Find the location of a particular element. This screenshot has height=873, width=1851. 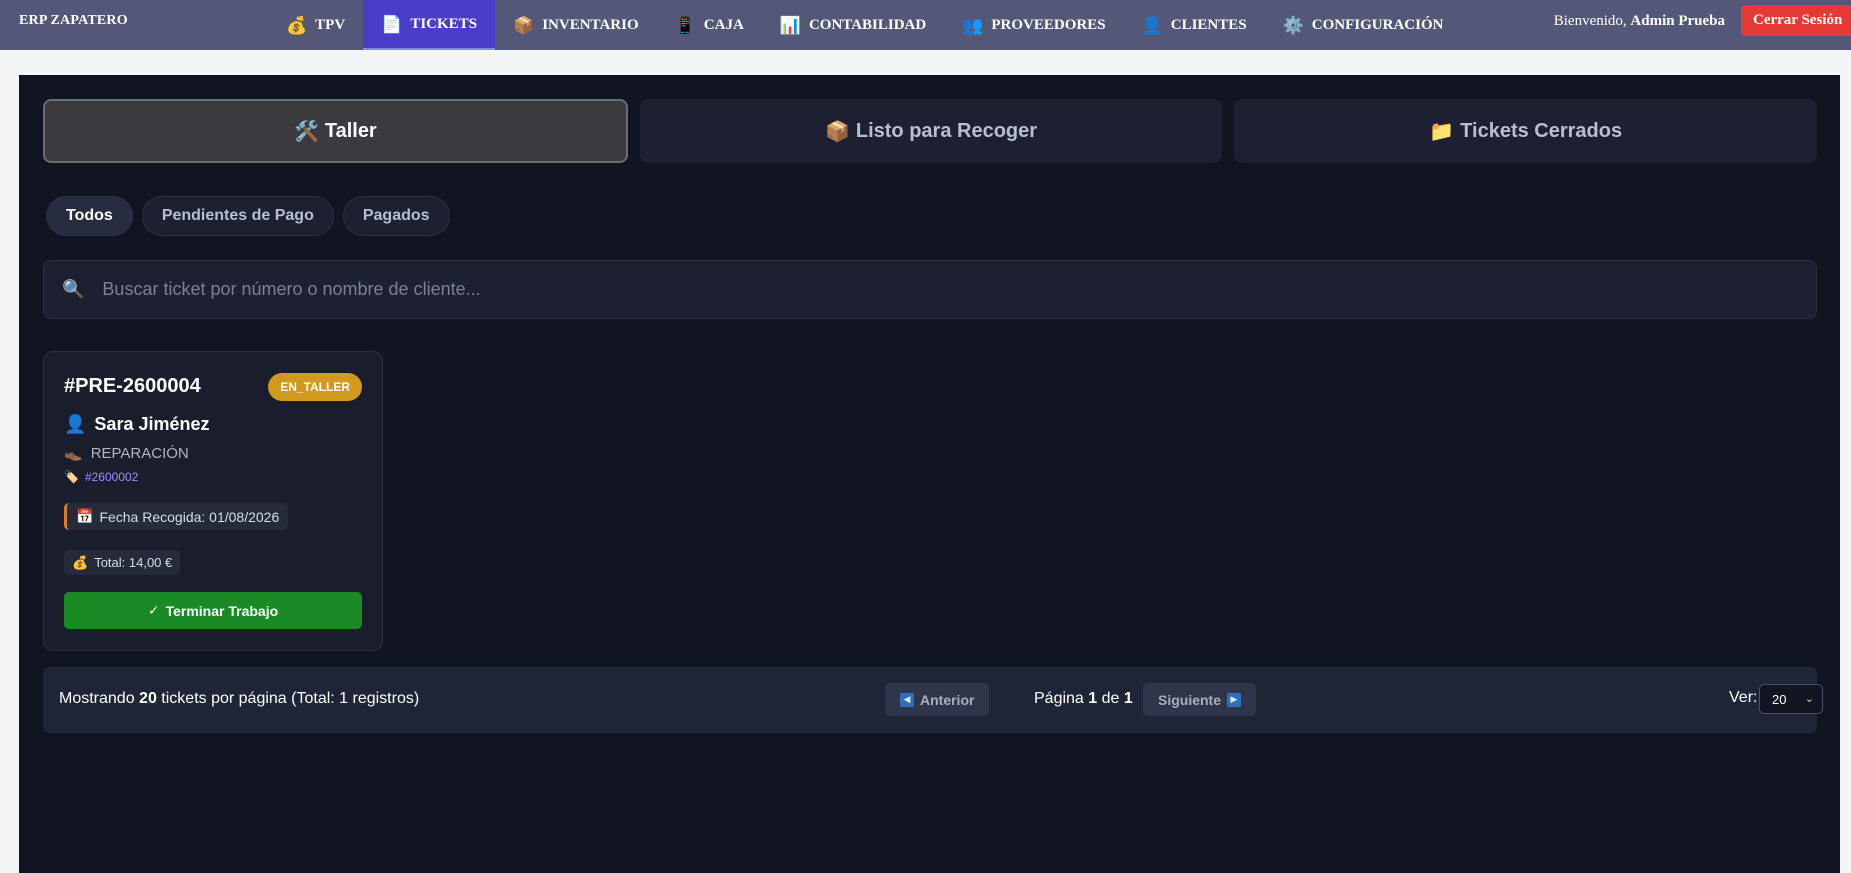

filter-todos: Todos is located at coordinates (89, 216).